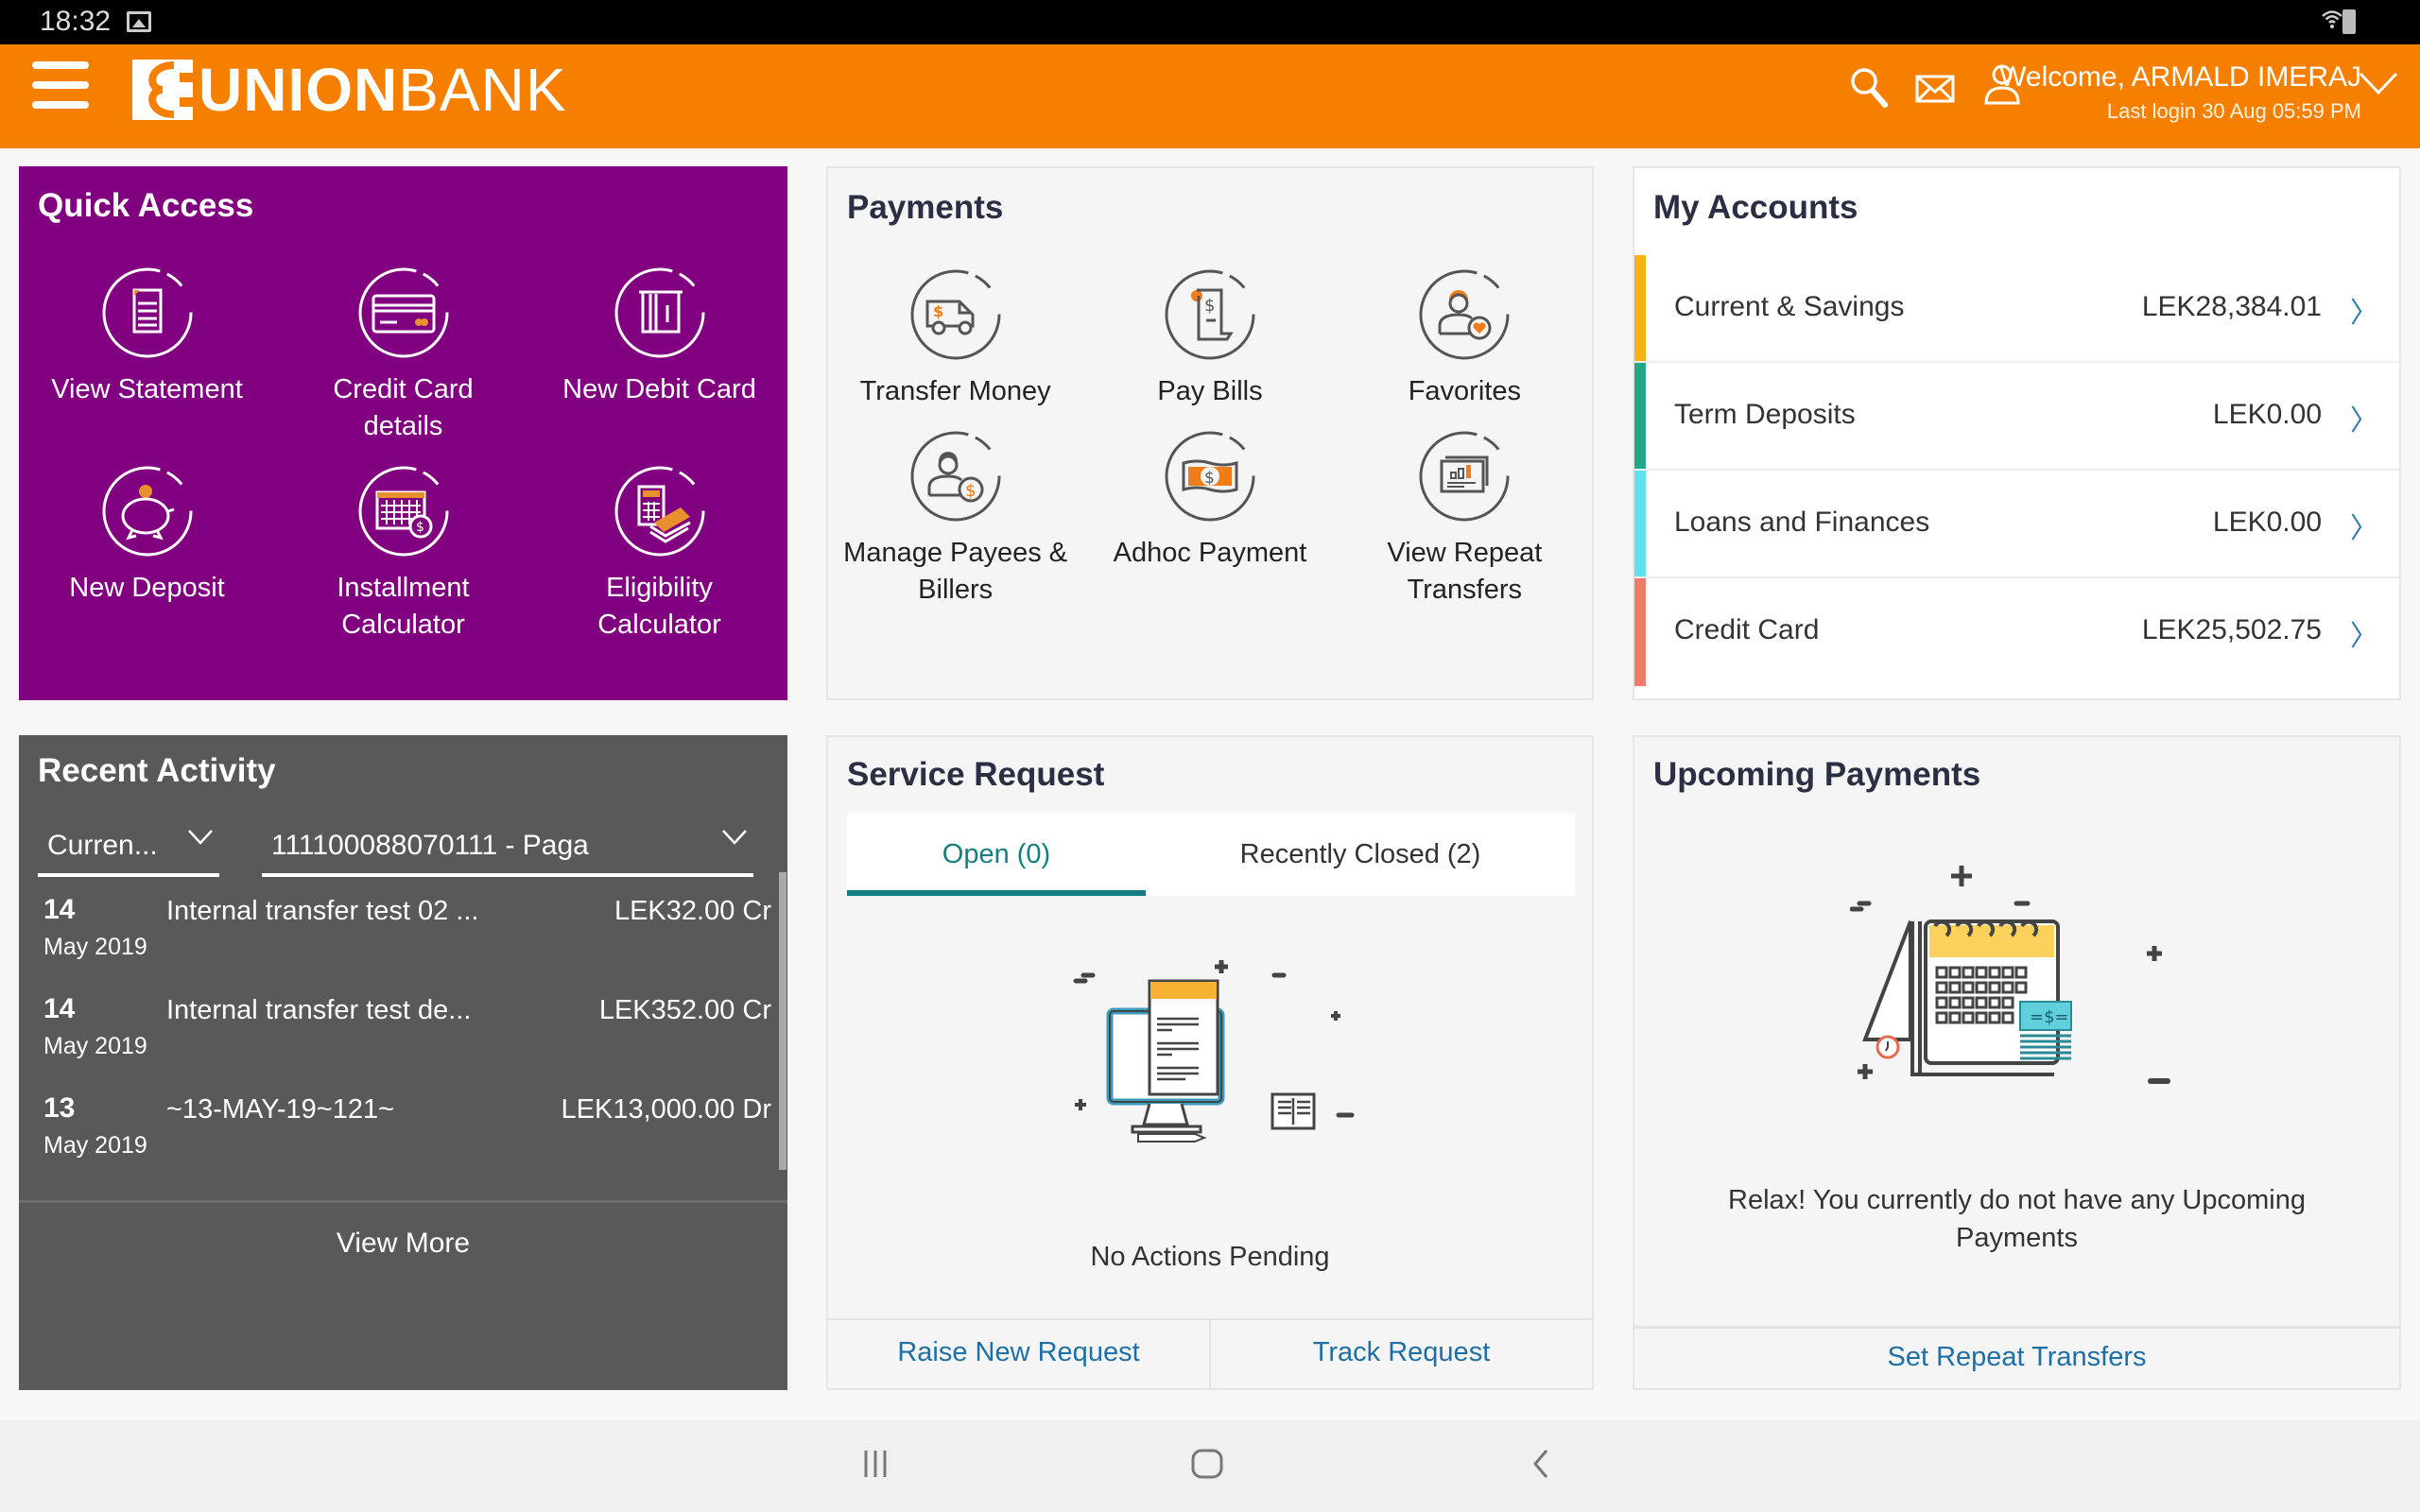  I want to click on report-icon, so click(1464, 476).